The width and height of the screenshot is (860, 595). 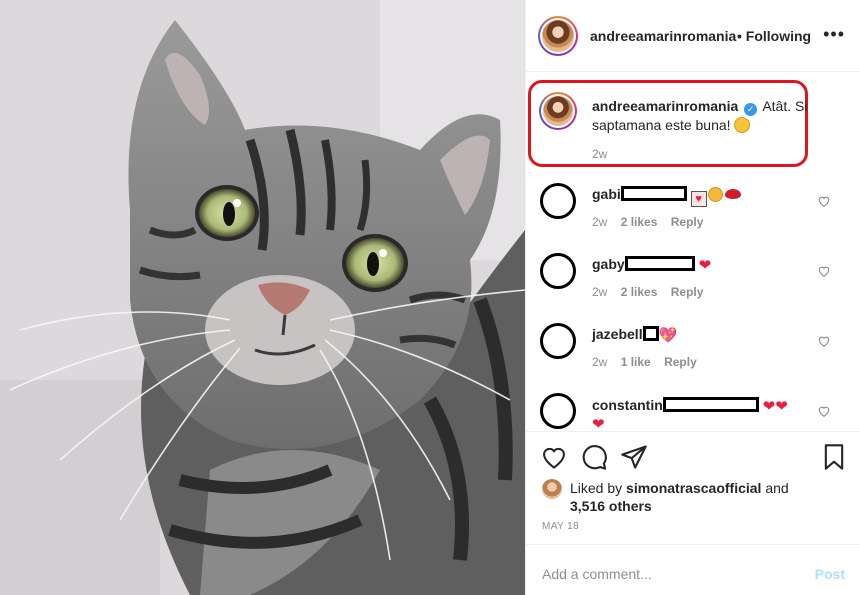 I want to click on comment-line: gaby ❤, so click(x=651, y=264).